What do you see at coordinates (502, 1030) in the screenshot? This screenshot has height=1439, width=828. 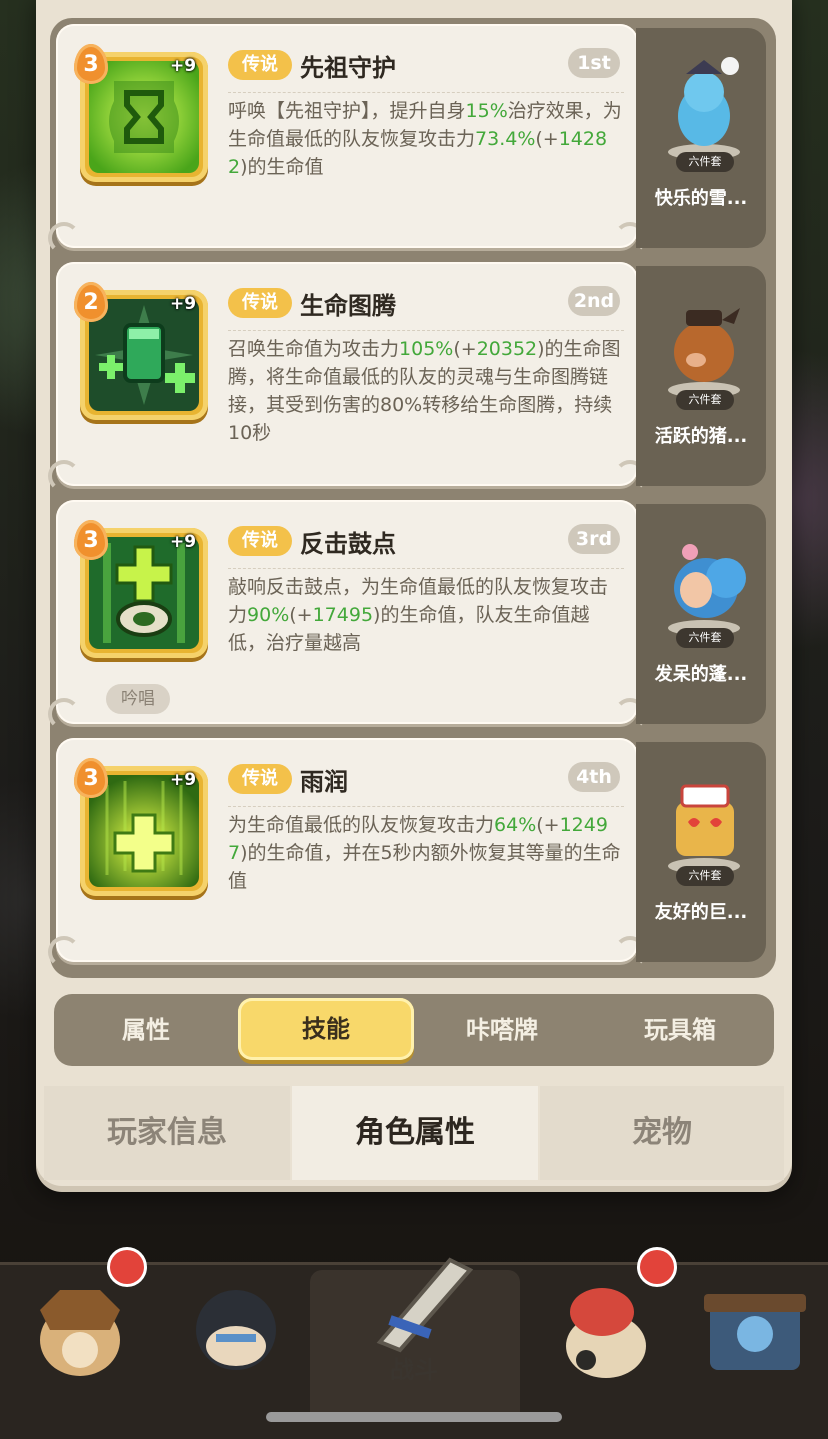 I see `tab-cards: 咔嗒牌` at bounding box center [502, 1030].